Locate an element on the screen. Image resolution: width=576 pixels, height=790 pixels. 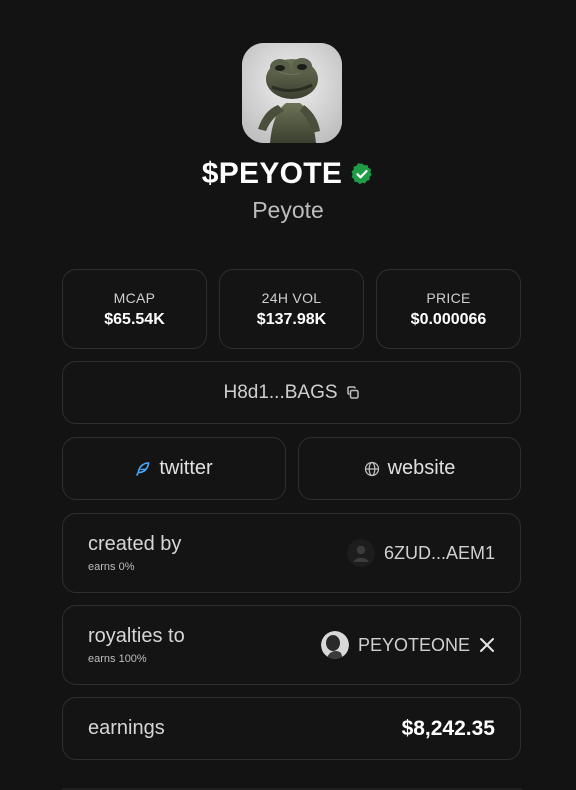
recipient-avatar is located at coordinates (334, 645).